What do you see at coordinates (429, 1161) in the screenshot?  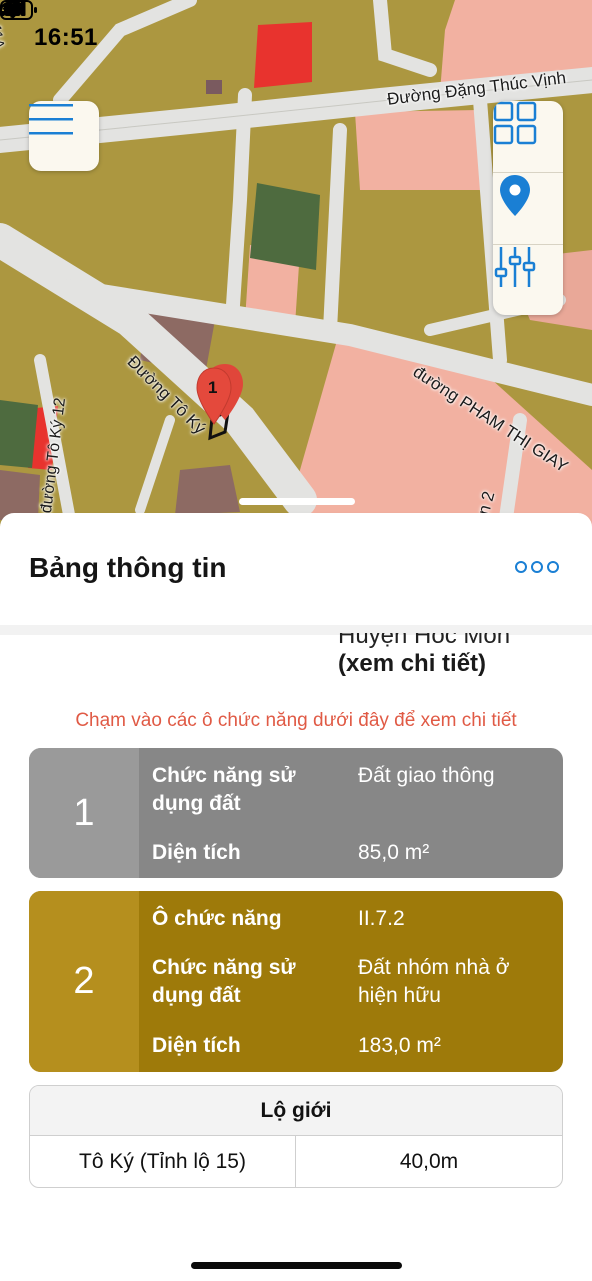 I see `road-width-cell: 40,0m` at bounding box center [429, 1161].